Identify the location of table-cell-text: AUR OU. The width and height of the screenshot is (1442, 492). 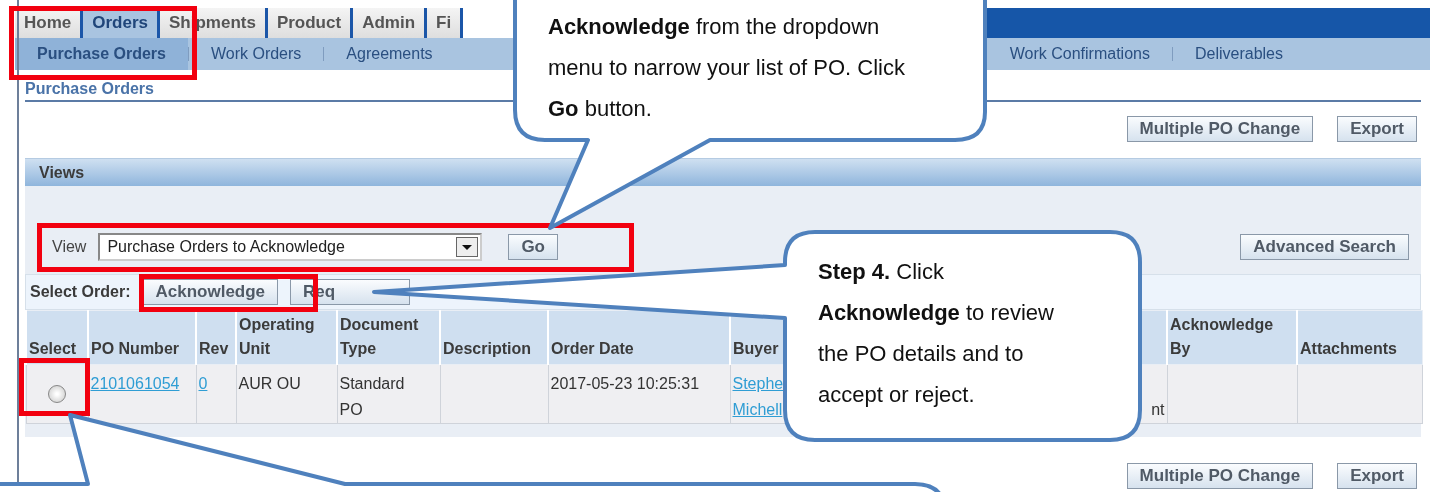
(269, 384).